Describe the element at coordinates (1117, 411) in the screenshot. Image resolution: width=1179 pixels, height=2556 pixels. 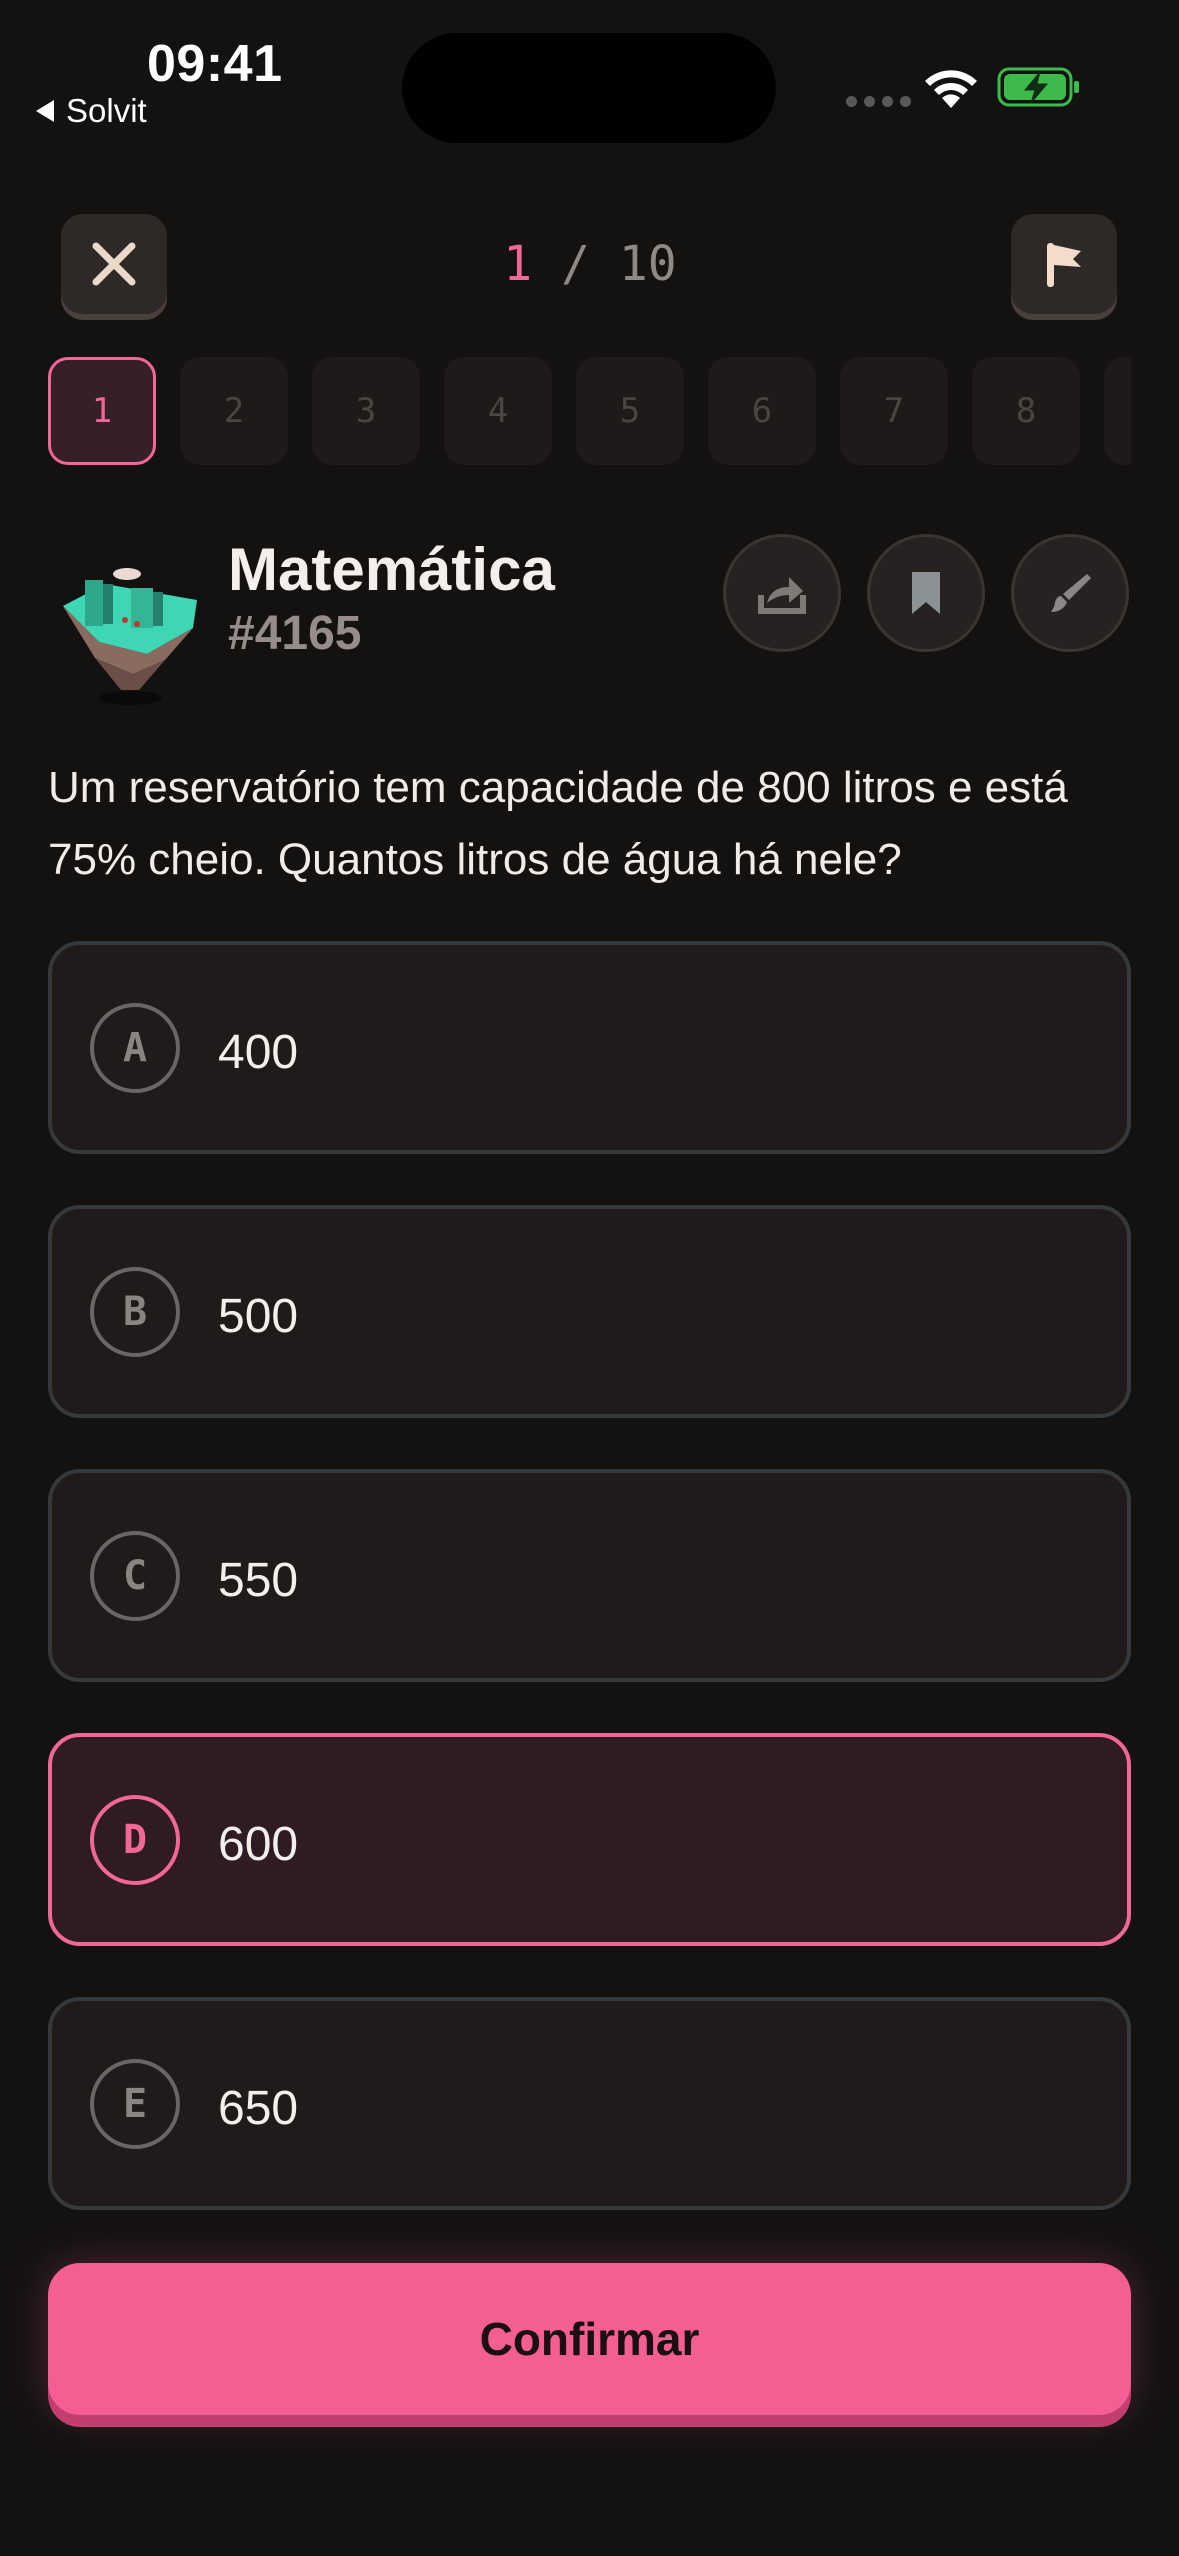
I see `question-tab: 9` at that location.